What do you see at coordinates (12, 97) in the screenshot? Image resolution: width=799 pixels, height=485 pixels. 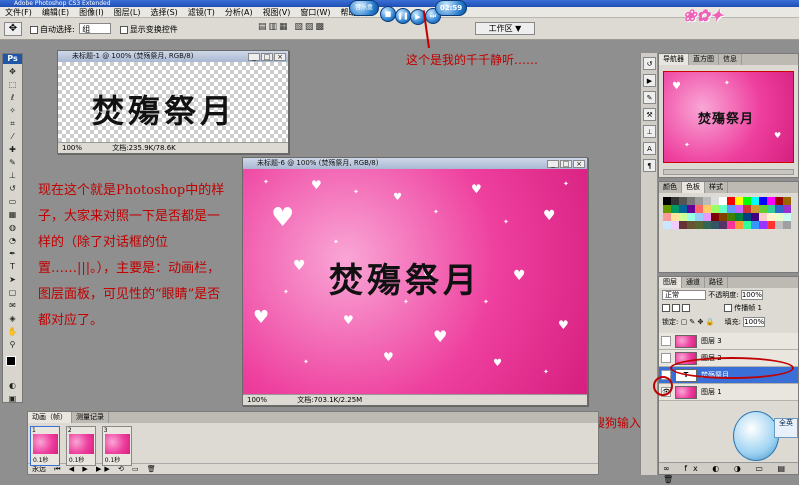 I see `lasso-tool-icon: ℓ` at bounding box center [12, 97].